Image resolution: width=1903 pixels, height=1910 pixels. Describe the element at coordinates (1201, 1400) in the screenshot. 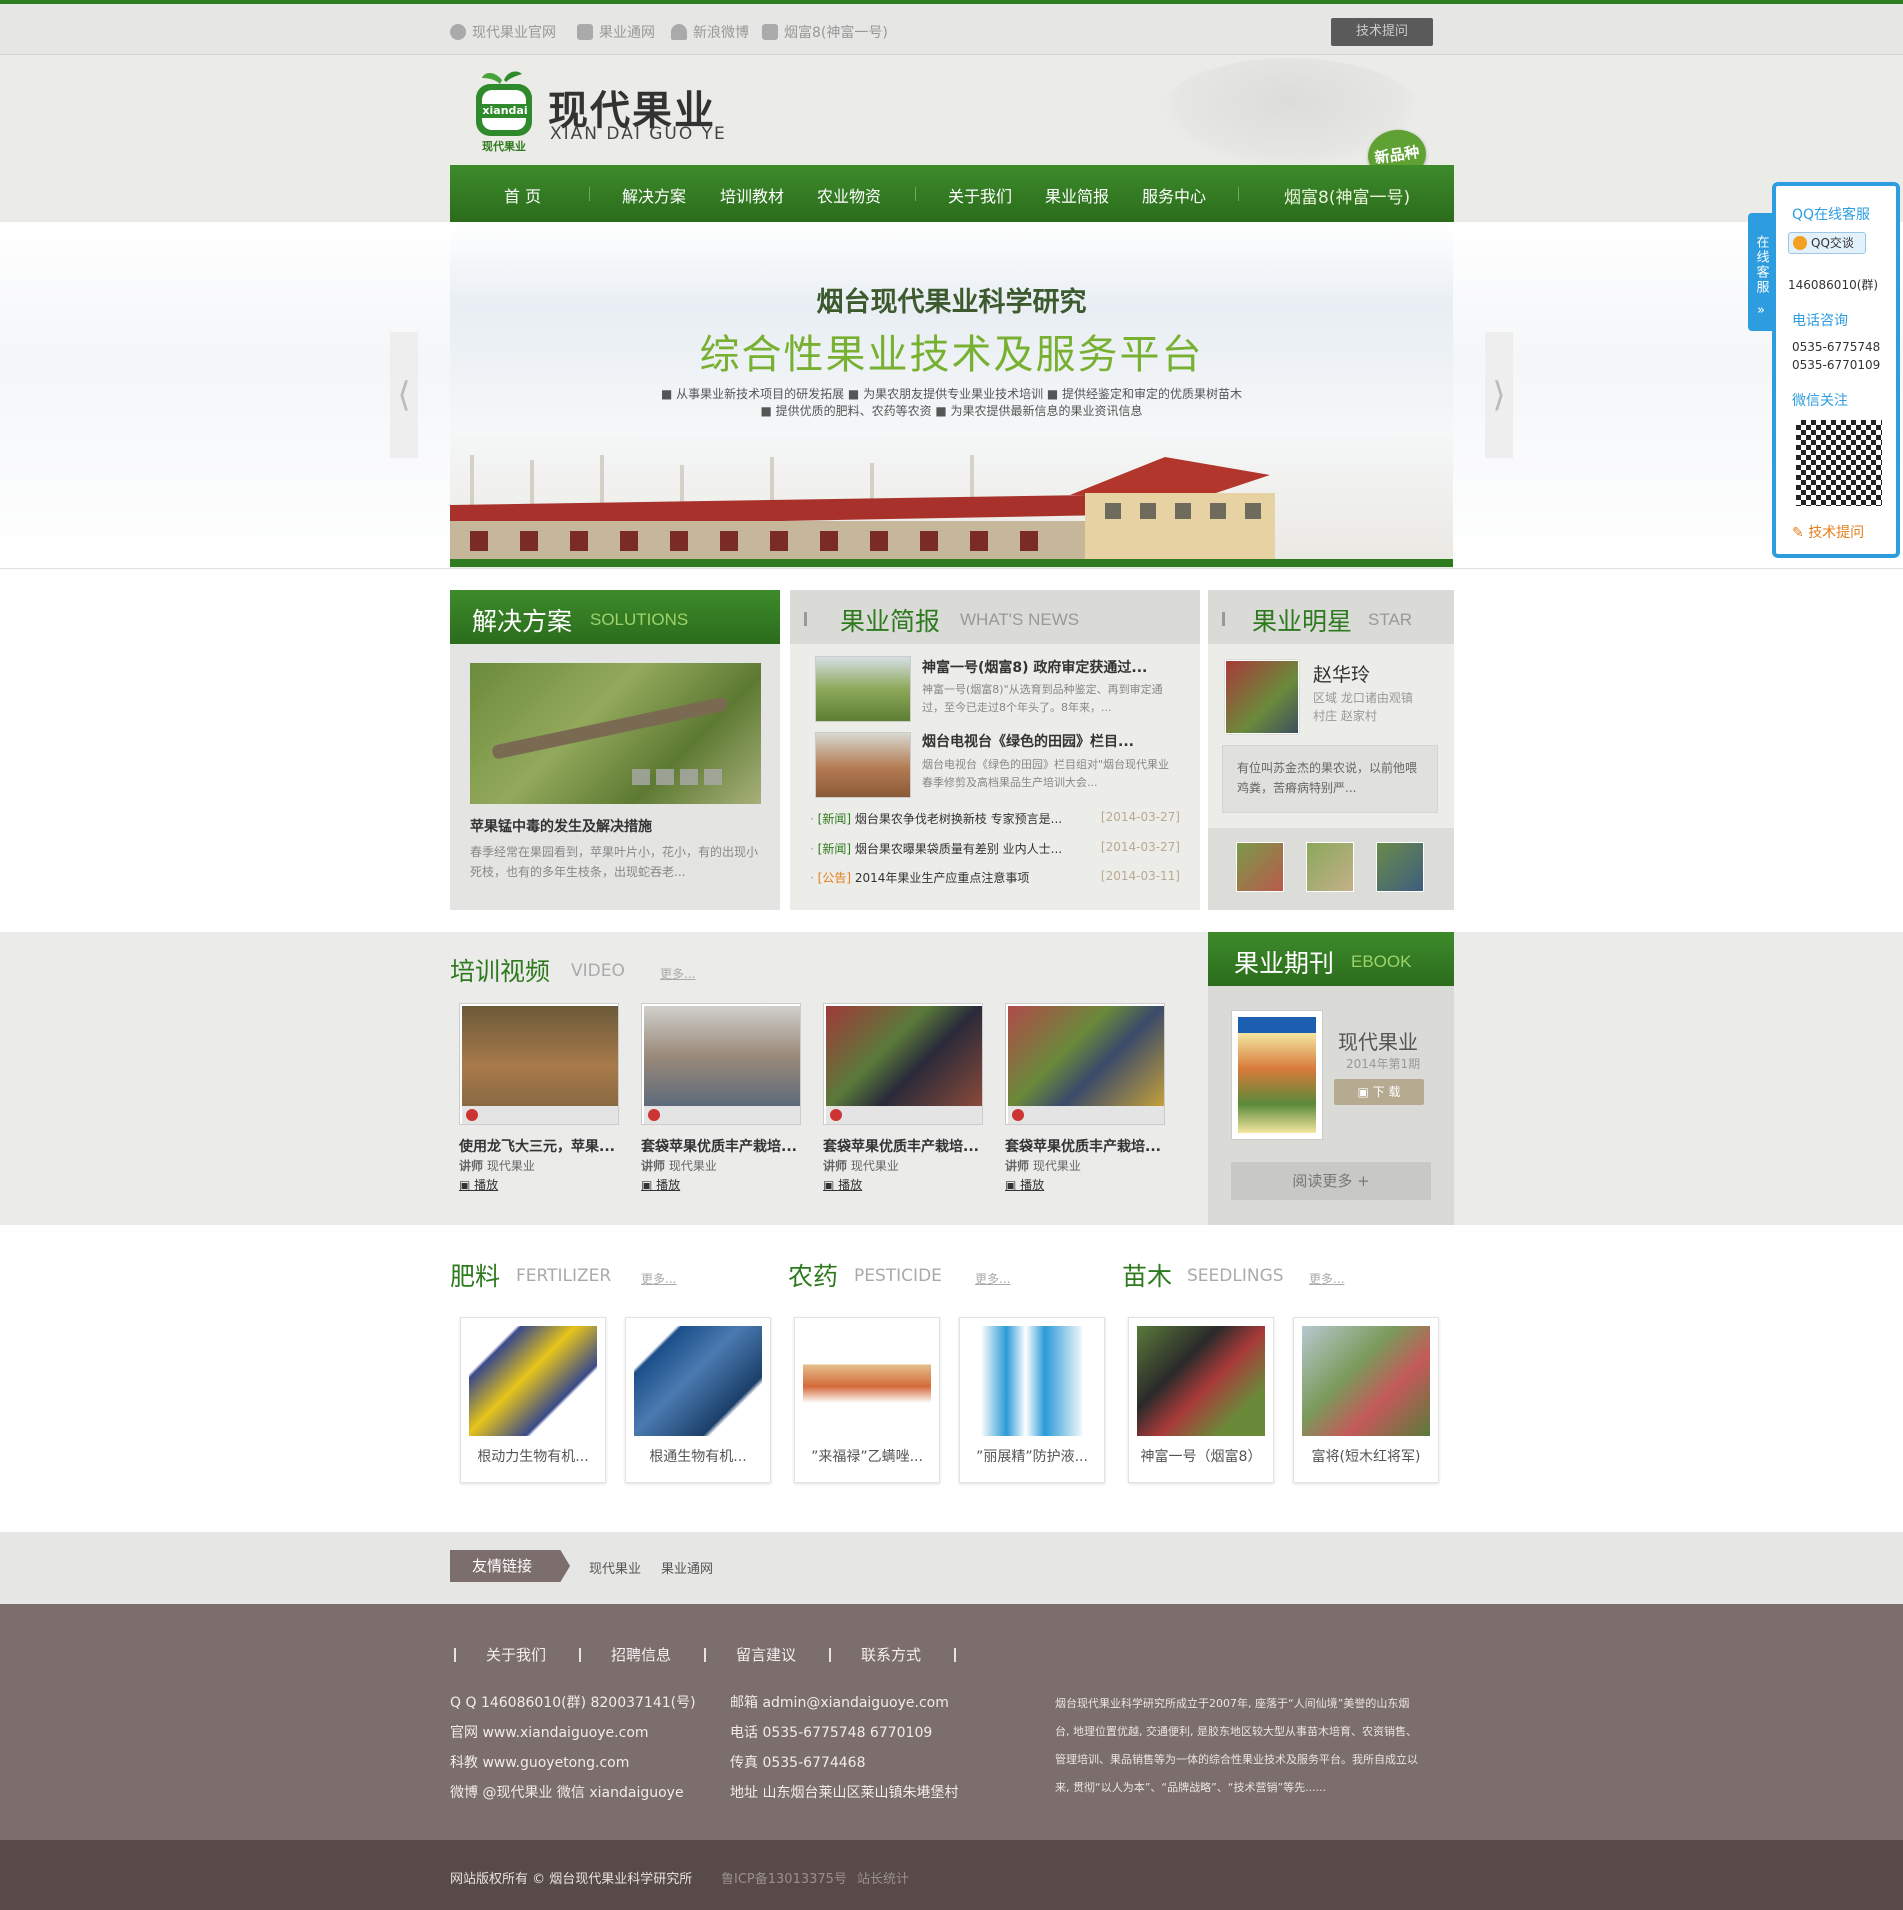

I see `product-card: 神富一号（烟富8）` at that location.